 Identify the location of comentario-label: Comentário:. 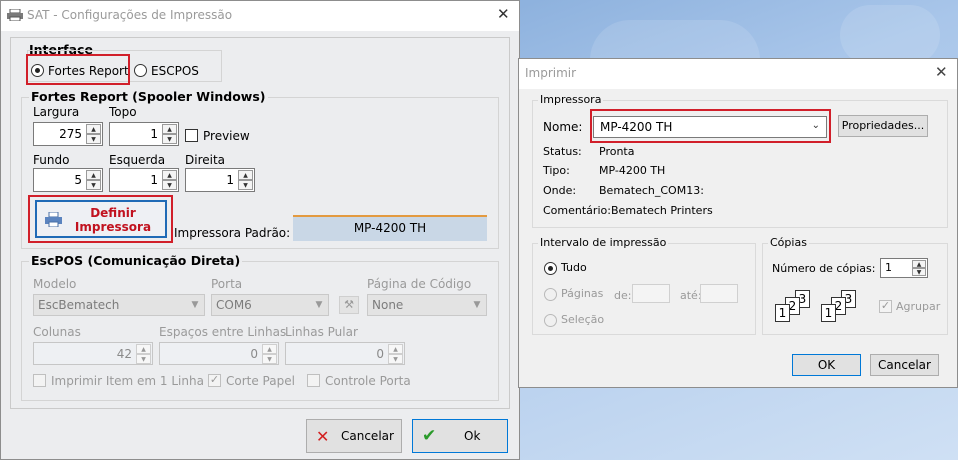
(577, 210).